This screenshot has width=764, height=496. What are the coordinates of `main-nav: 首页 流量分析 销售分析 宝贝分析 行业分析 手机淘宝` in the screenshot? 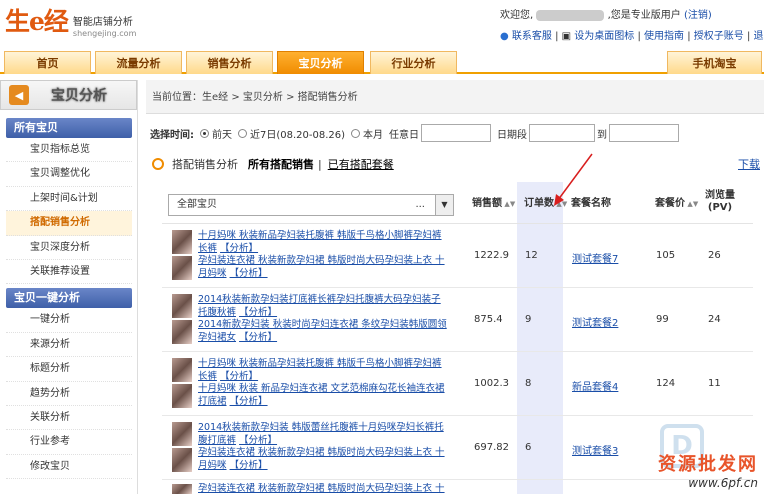 It's located at (382, 62).